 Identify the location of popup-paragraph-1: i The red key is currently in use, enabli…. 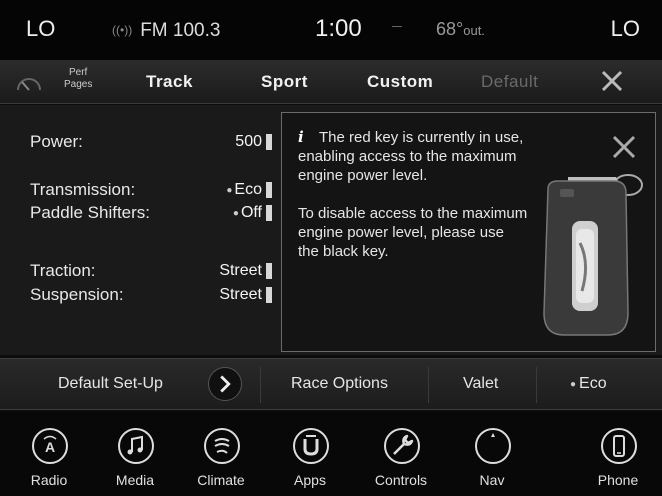
(413, 156).